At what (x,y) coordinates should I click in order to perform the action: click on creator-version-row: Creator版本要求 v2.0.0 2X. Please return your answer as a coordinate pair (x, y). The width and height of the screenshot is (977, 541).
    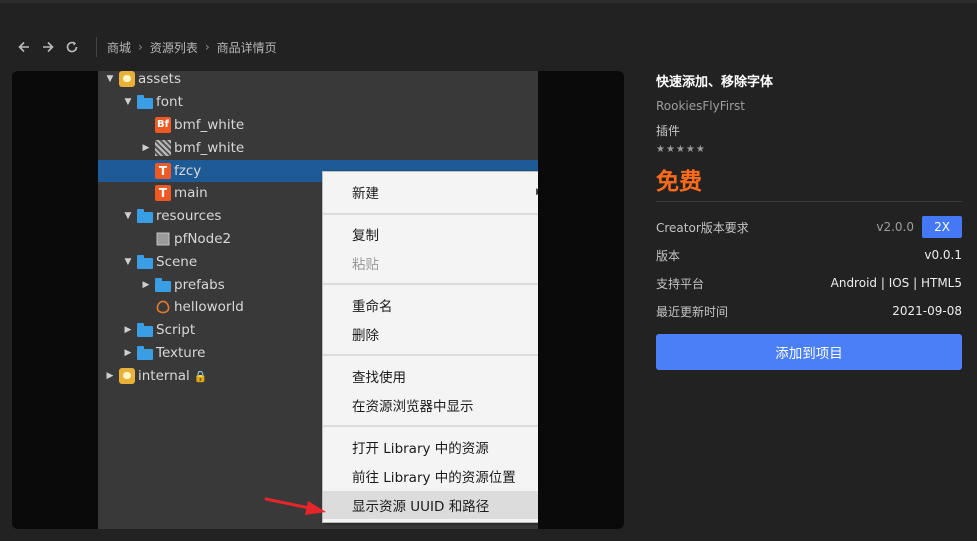
    Looking at the image, I should click on (809, 227).